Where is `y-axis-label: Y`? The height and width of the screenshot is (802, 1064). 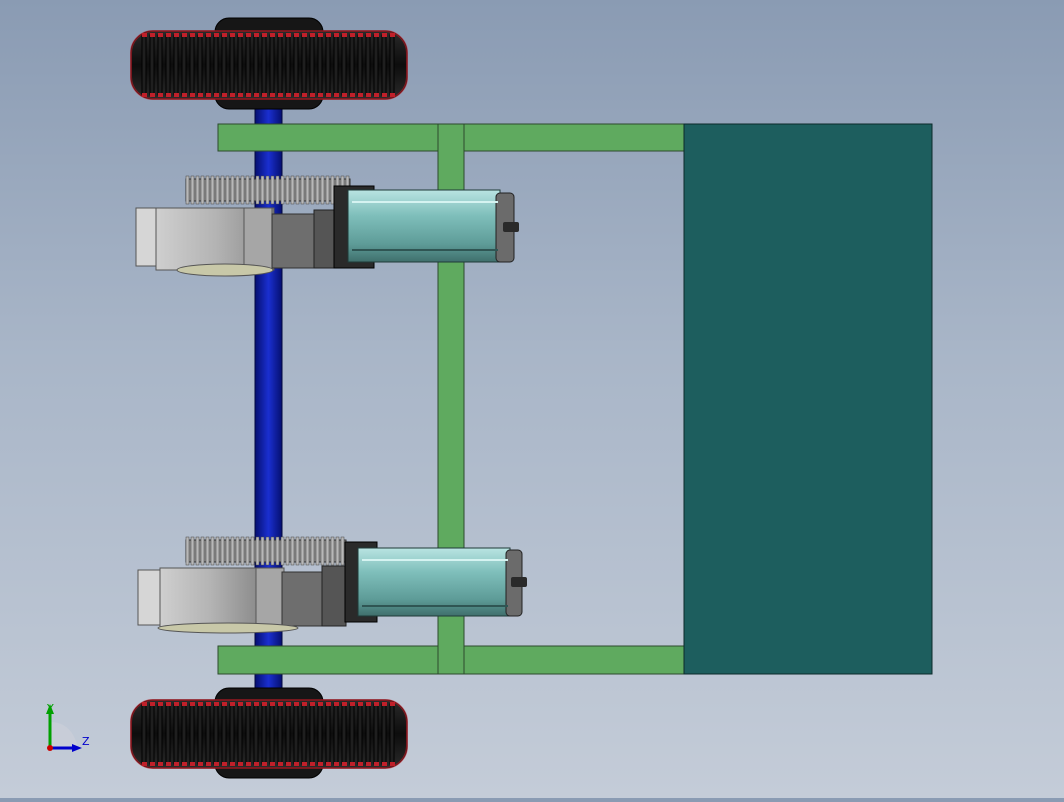 y-axis-label: Y is located at coordinates (50, 708).